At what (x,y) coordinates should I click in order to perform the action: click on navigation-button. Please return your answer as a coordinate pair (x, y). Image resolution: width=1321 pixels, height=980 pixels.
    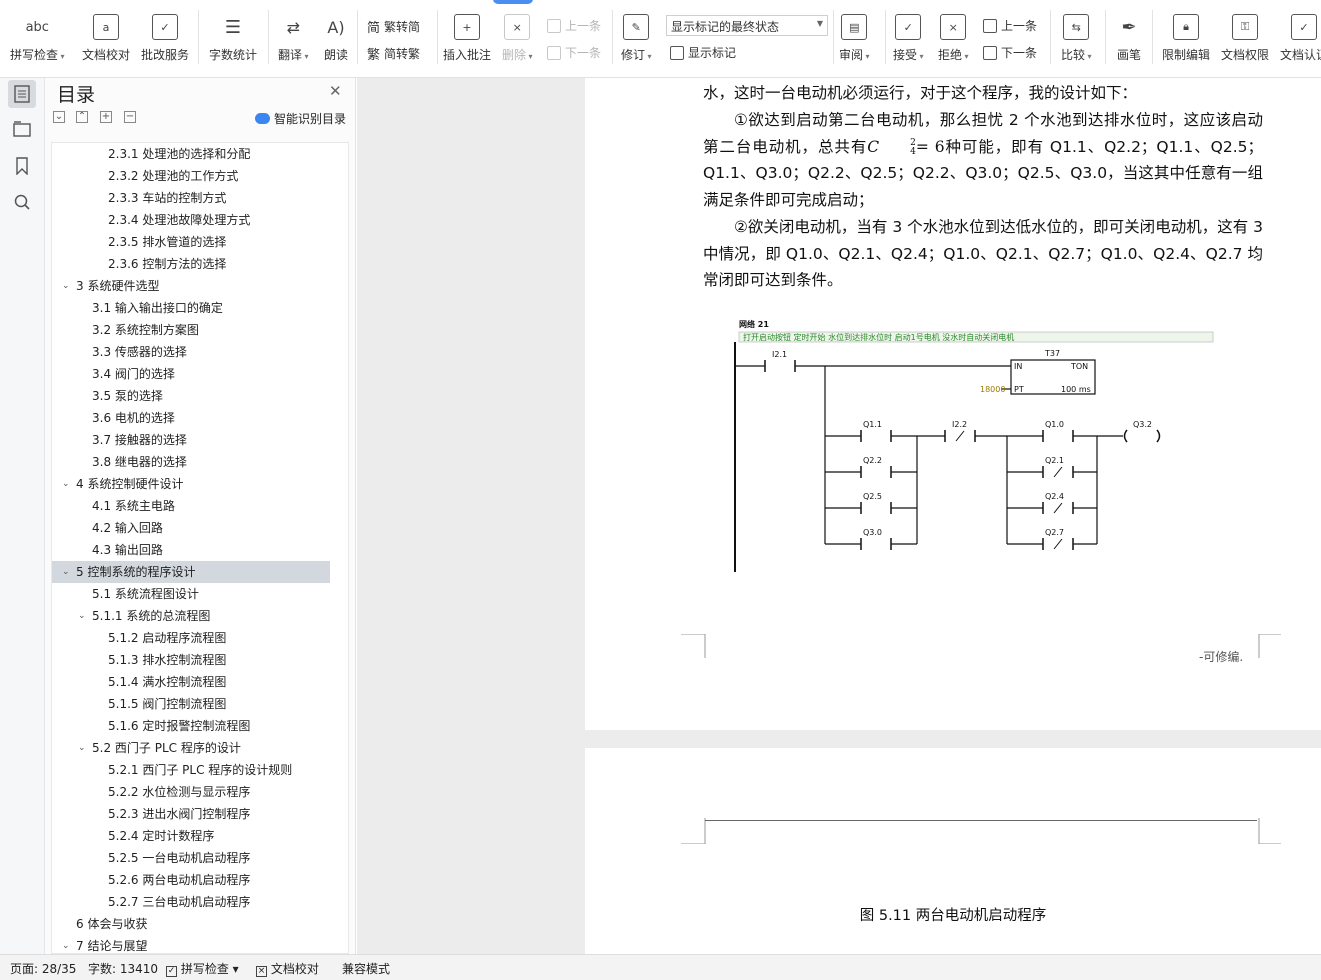
    Looking at the image, I should click on (22, 129).